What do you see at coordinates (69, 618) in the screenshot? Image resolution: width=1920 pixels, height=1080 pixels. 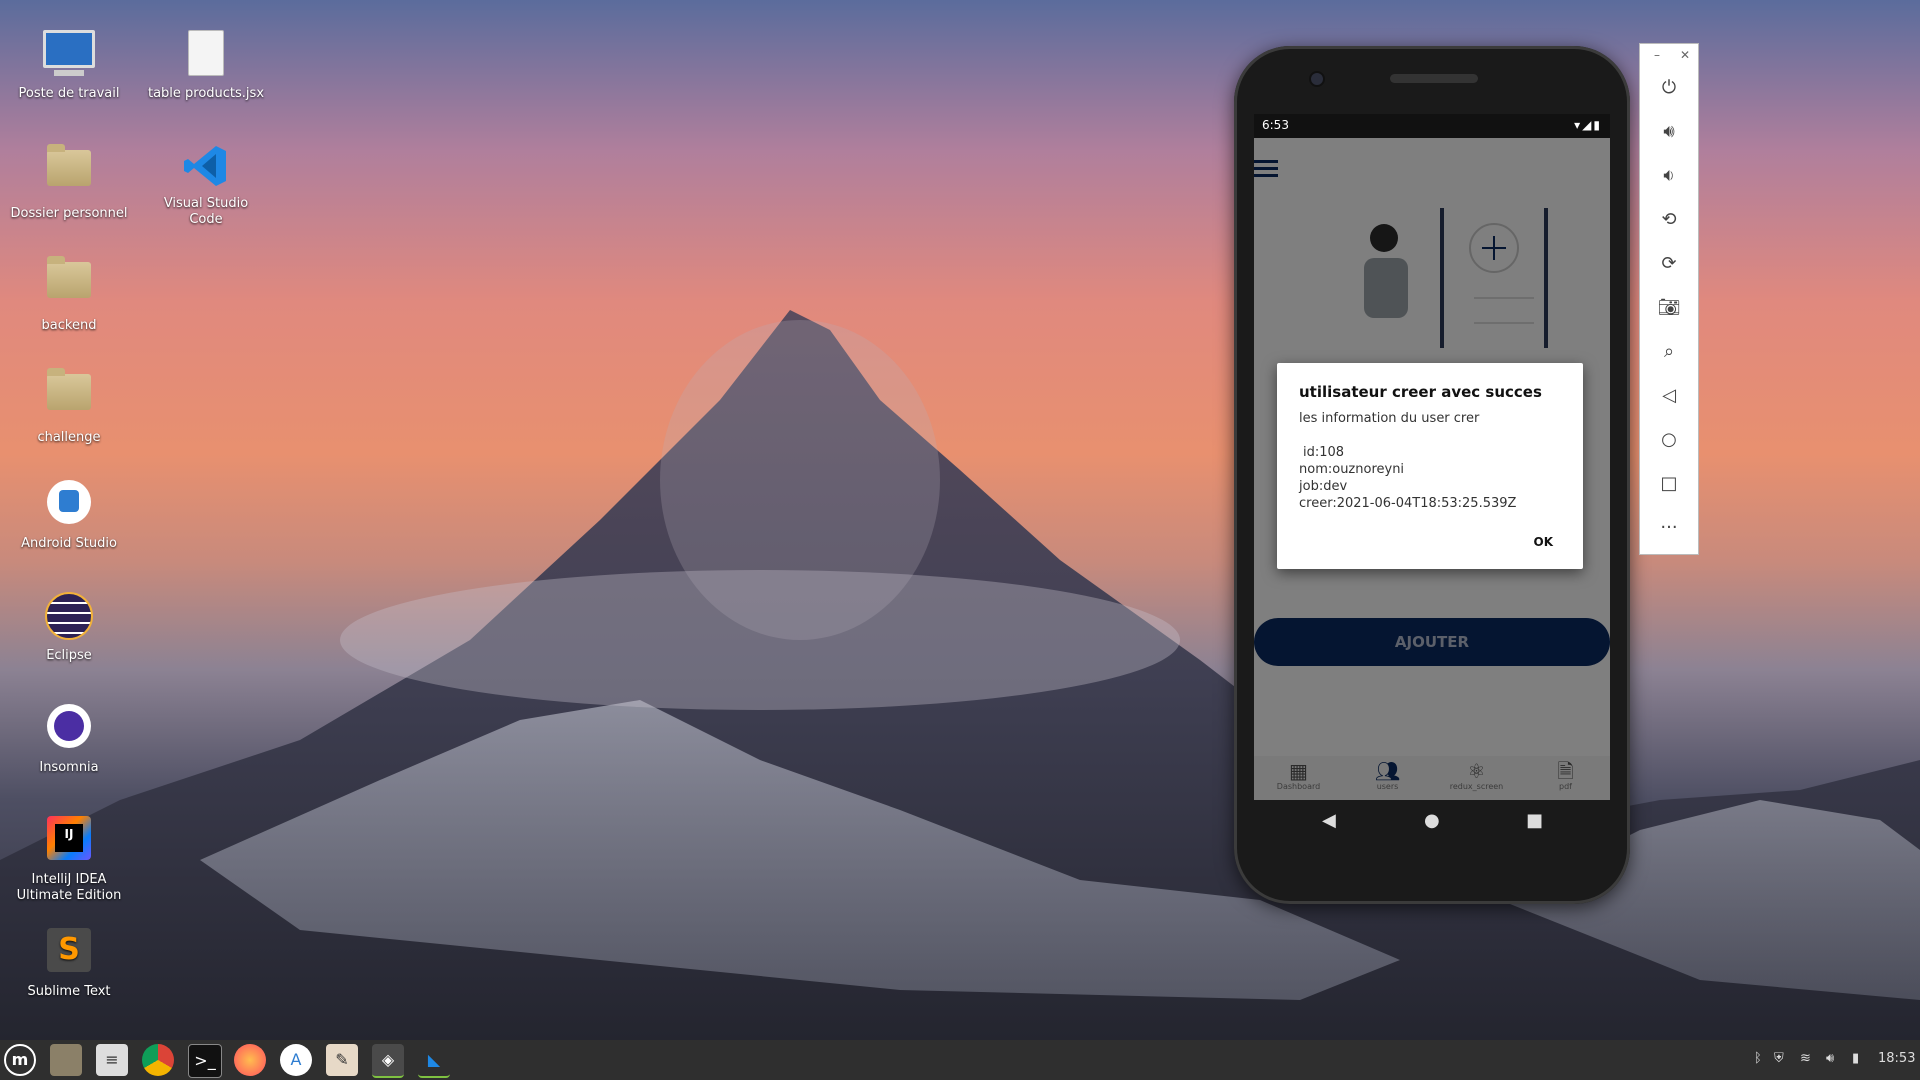 I see `eclipse-icon` at bounding box center [69, 618].